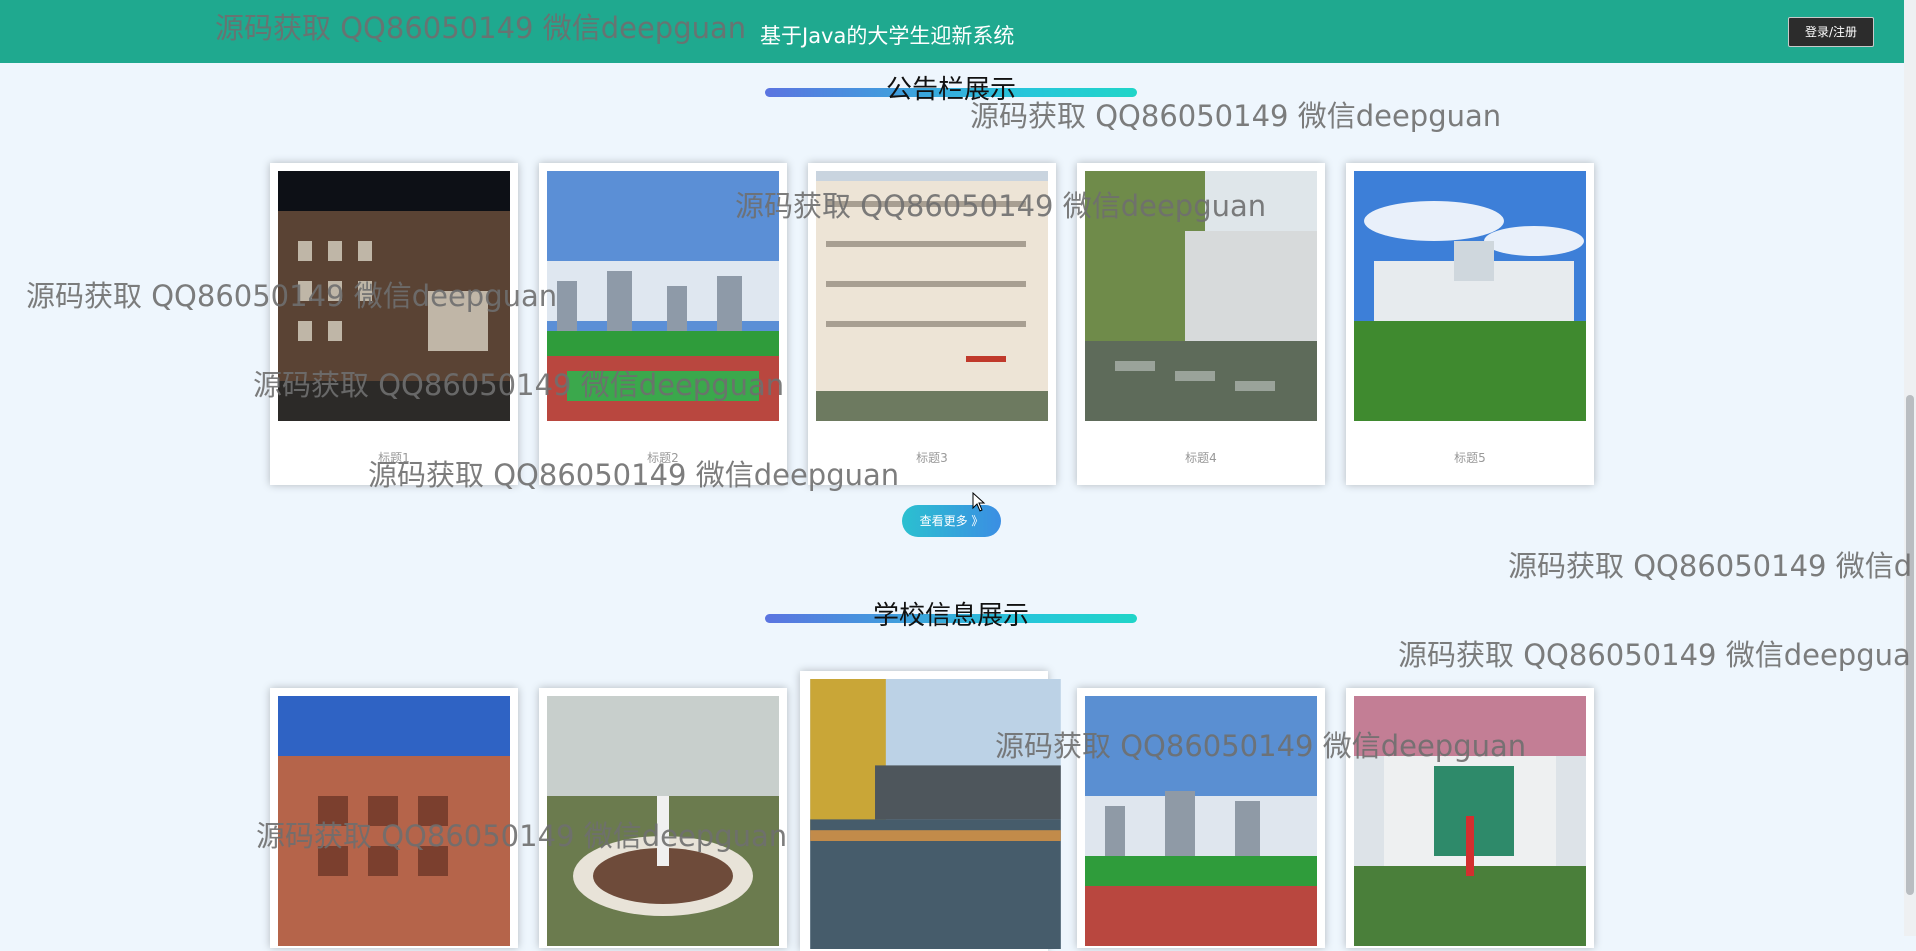 Image resolution: width=1916 pixels, height=951 pixels. Describe the element at coordinates (1201, 458) in the screenshot. I see `notice-card-caption: 标题4` at that location.